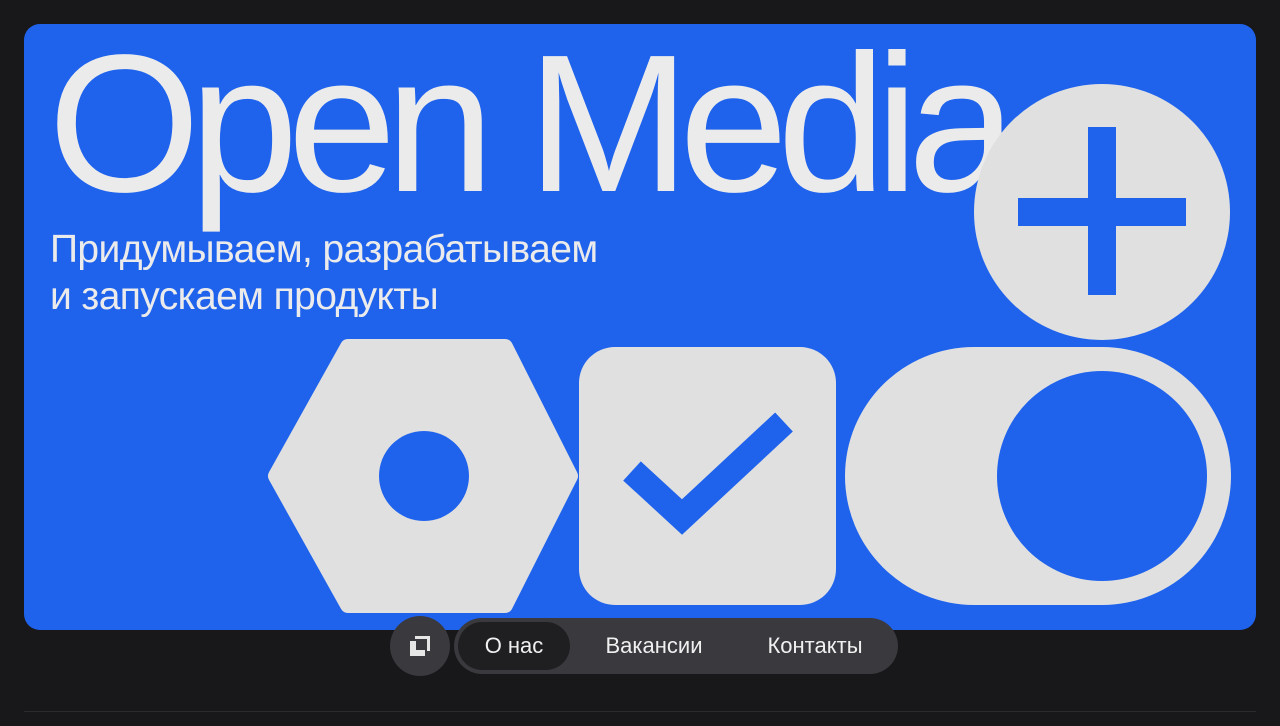 Image resolution: width=1280 pixels, height=726 pixels. I want to click on checkbox-check-icon, so click(707, 476).